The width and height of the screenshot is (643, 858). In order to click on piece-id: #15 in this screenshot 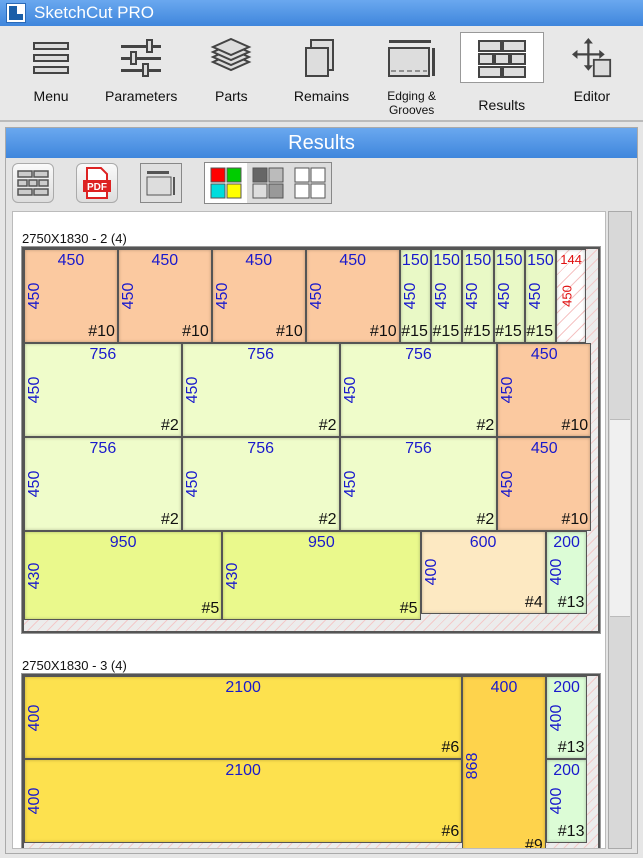, I will do `click(477, 331)`.